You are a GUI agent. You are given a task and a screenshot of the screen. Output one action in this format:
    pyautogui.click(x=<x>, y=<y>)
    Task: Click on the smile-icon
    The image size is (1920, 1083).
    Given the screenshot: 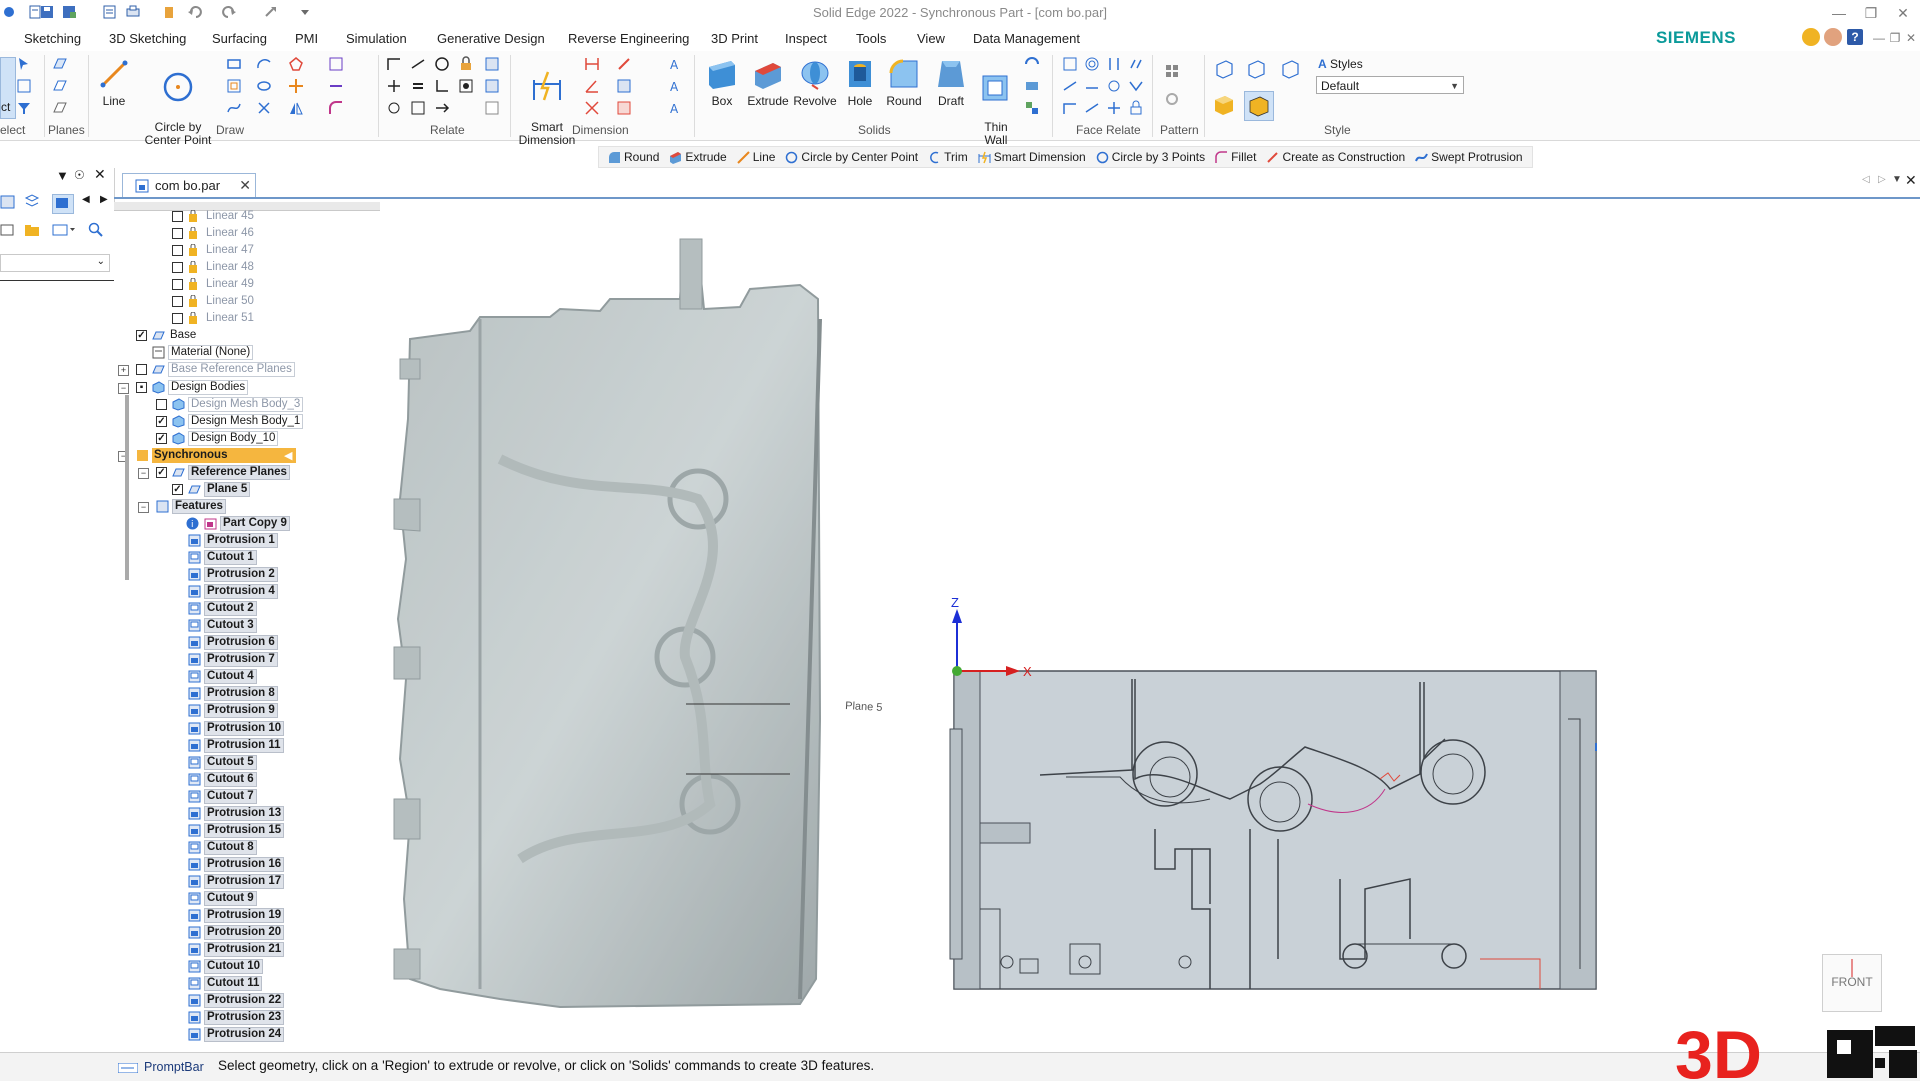 What is the action you would take?
    pyautogui.click(x=1811, y=37)
    